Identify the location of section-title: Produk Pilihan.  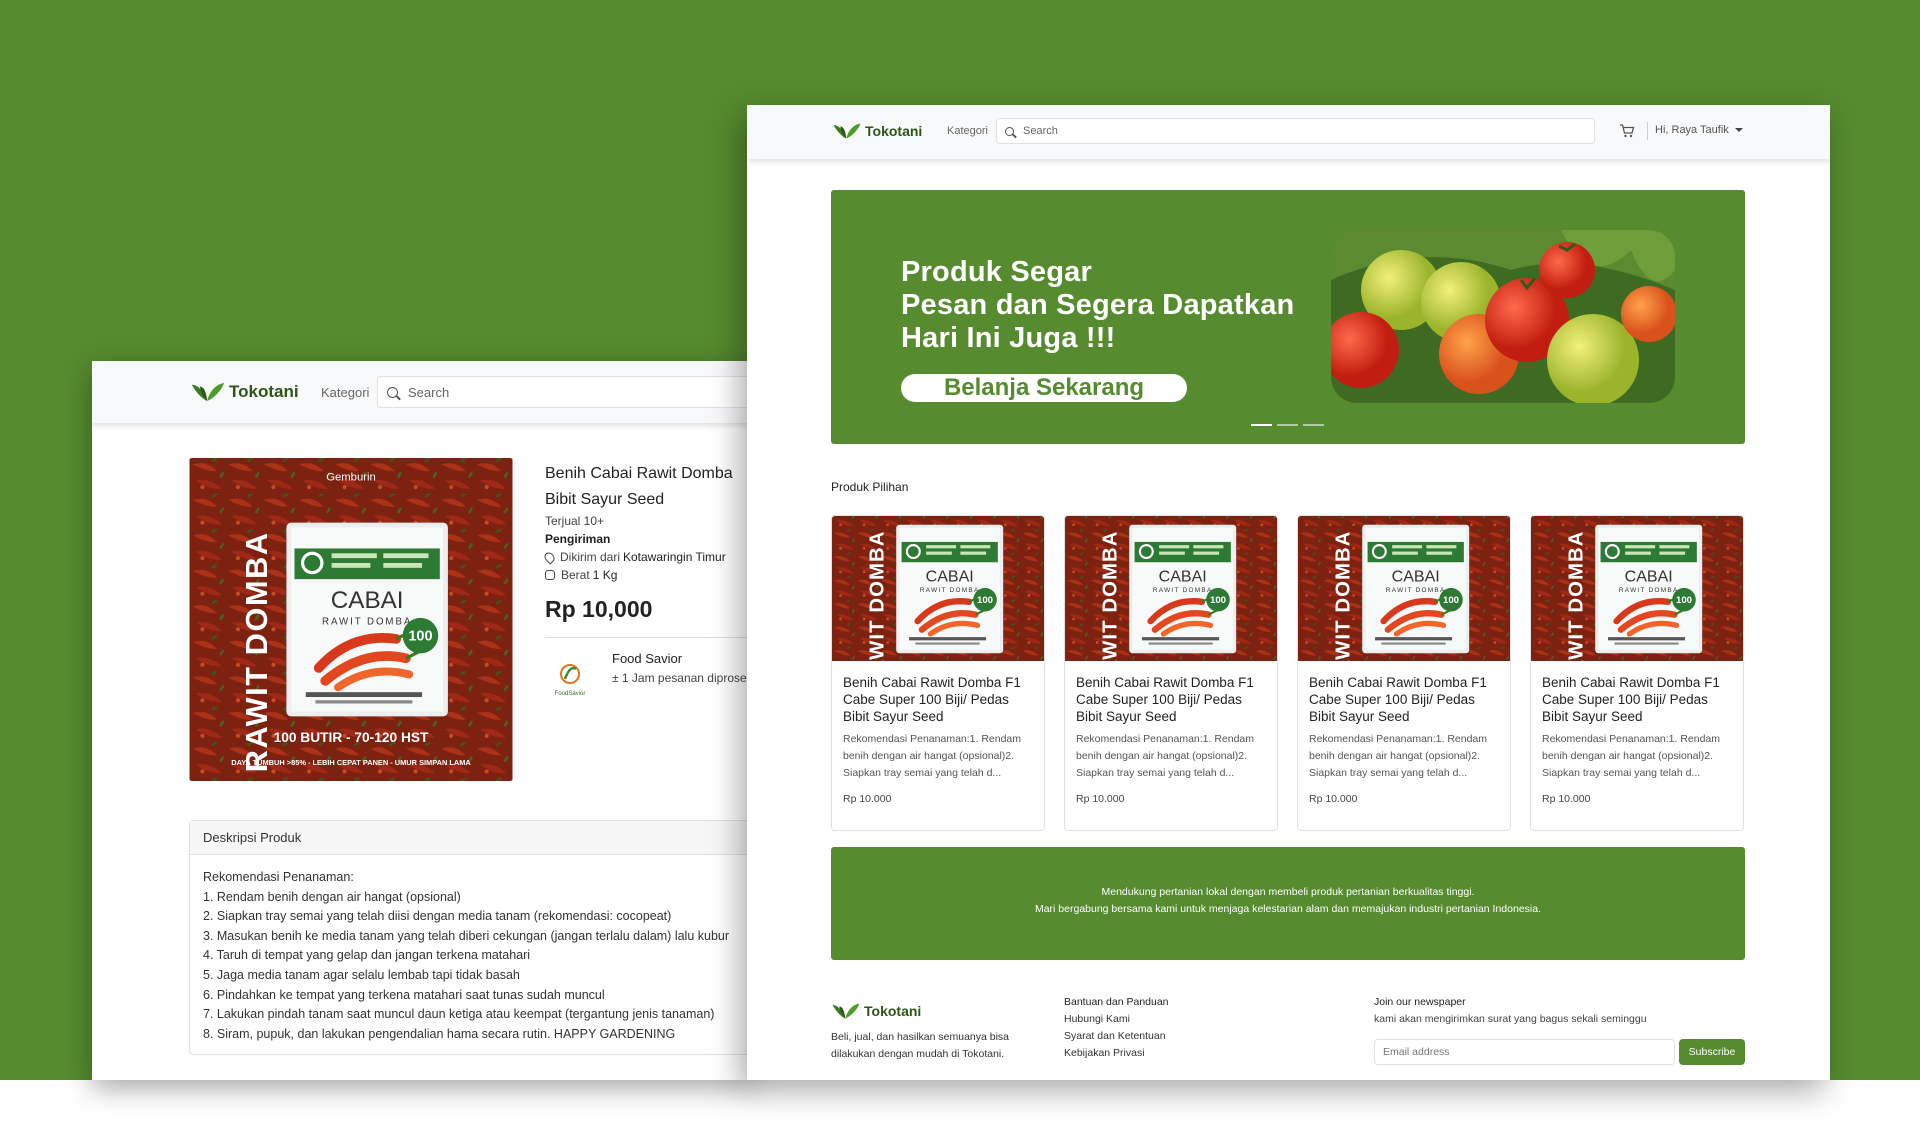
(870, 487).